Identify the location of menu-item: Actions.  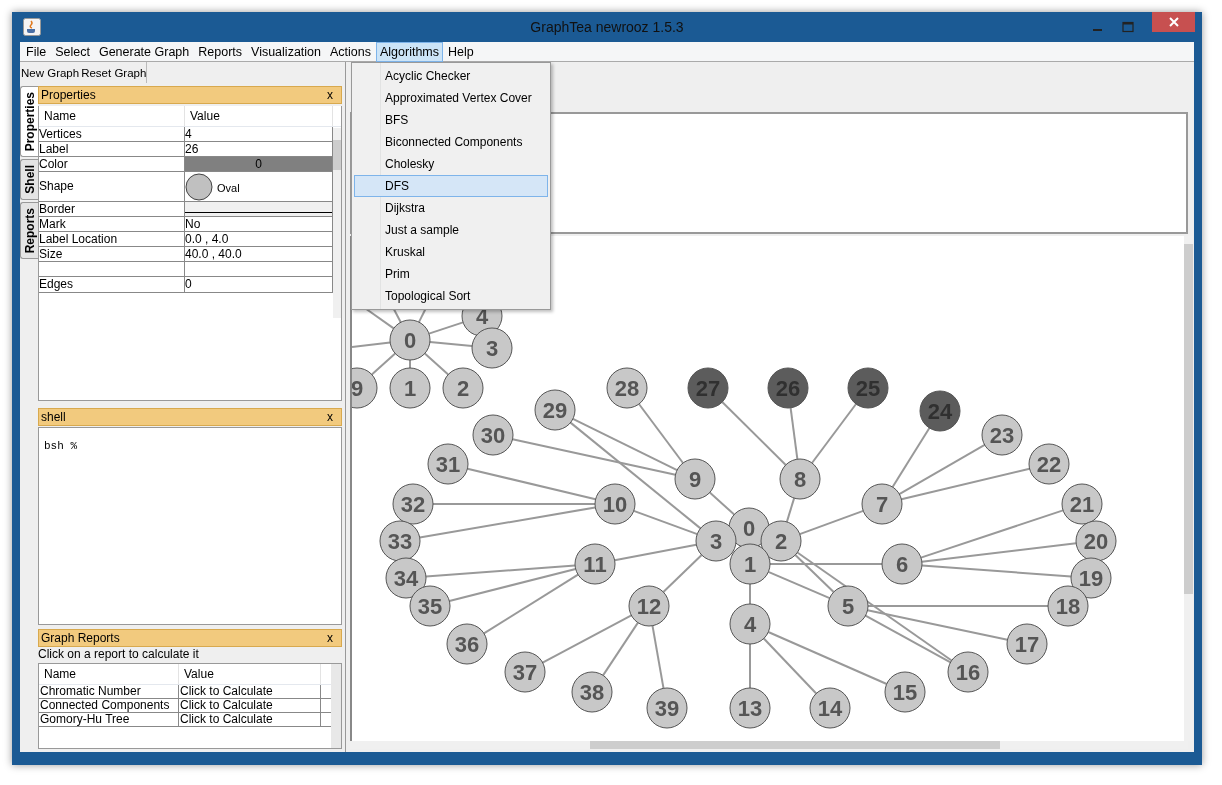
(350, 51).